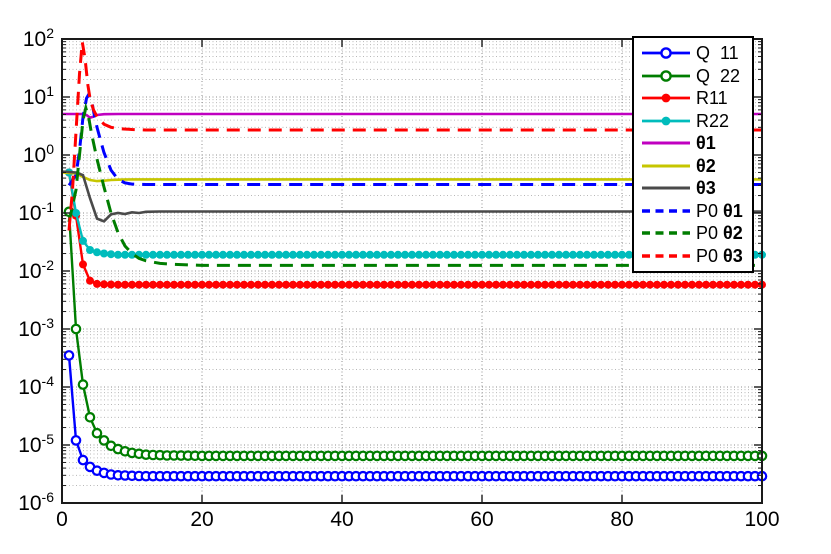 The height and width of the screenshot is (554, 831). Describe the element at coordinates (712, 98) in the screenshot. I see `legend-label: R11` at that location.